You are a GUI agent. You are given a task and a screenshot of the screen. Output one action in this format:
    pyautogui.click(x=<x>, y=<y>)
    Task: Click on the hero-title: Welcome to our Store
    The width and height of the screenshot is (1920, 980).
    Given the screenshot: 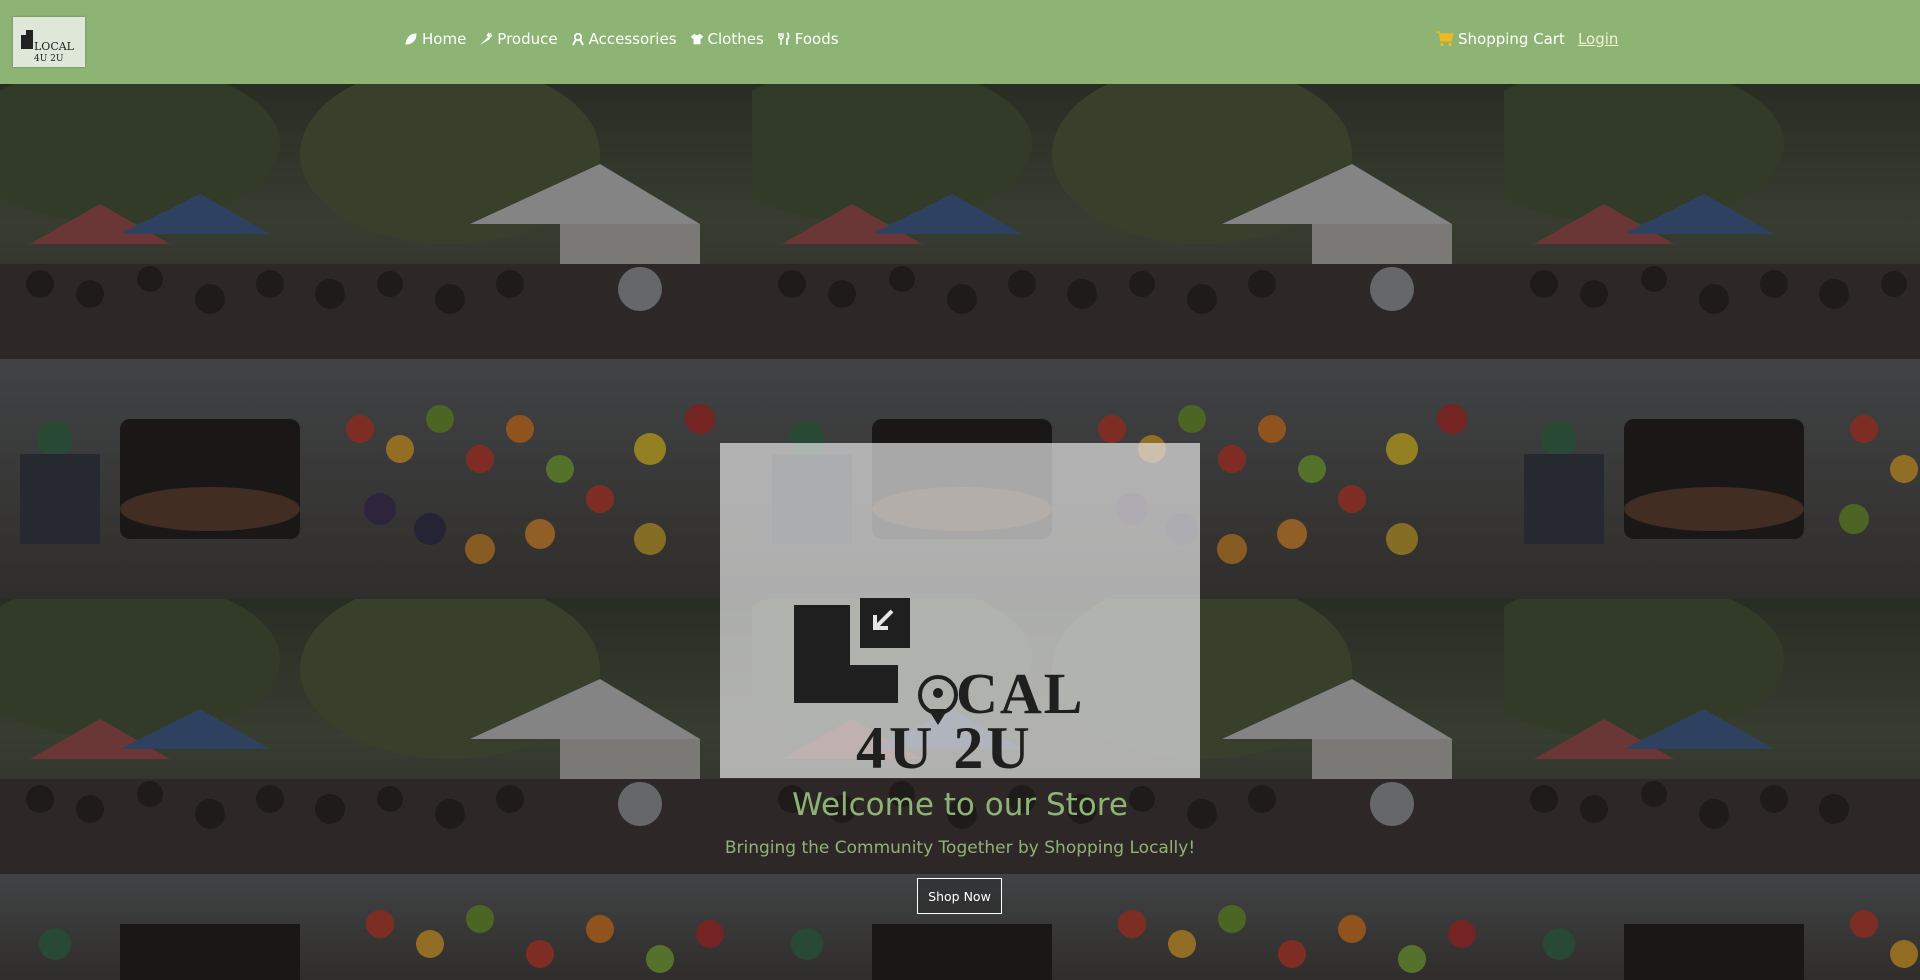 What is the action you would take?
    pyautogui.click(x=960, y=805)
    